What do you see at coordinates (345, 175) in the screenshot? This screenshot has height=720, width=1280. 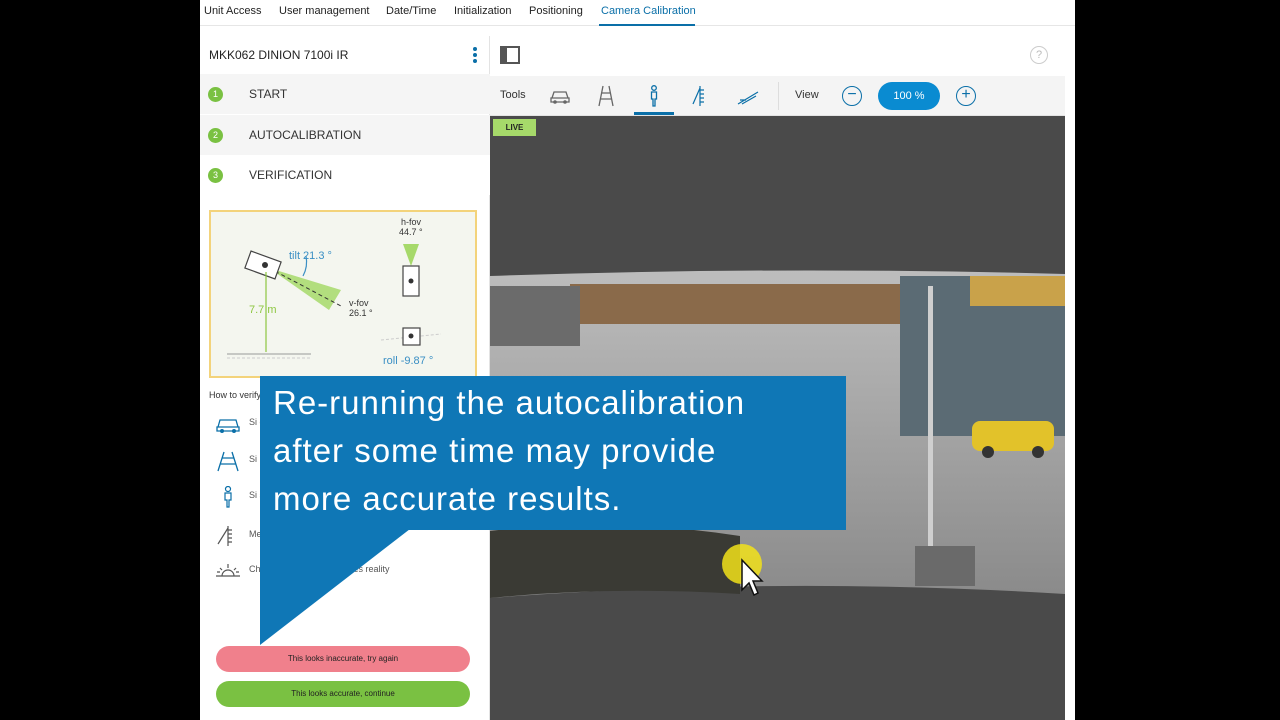 I see `step-verification: 3 VERIFICATION` at bounding box center [345, 175].